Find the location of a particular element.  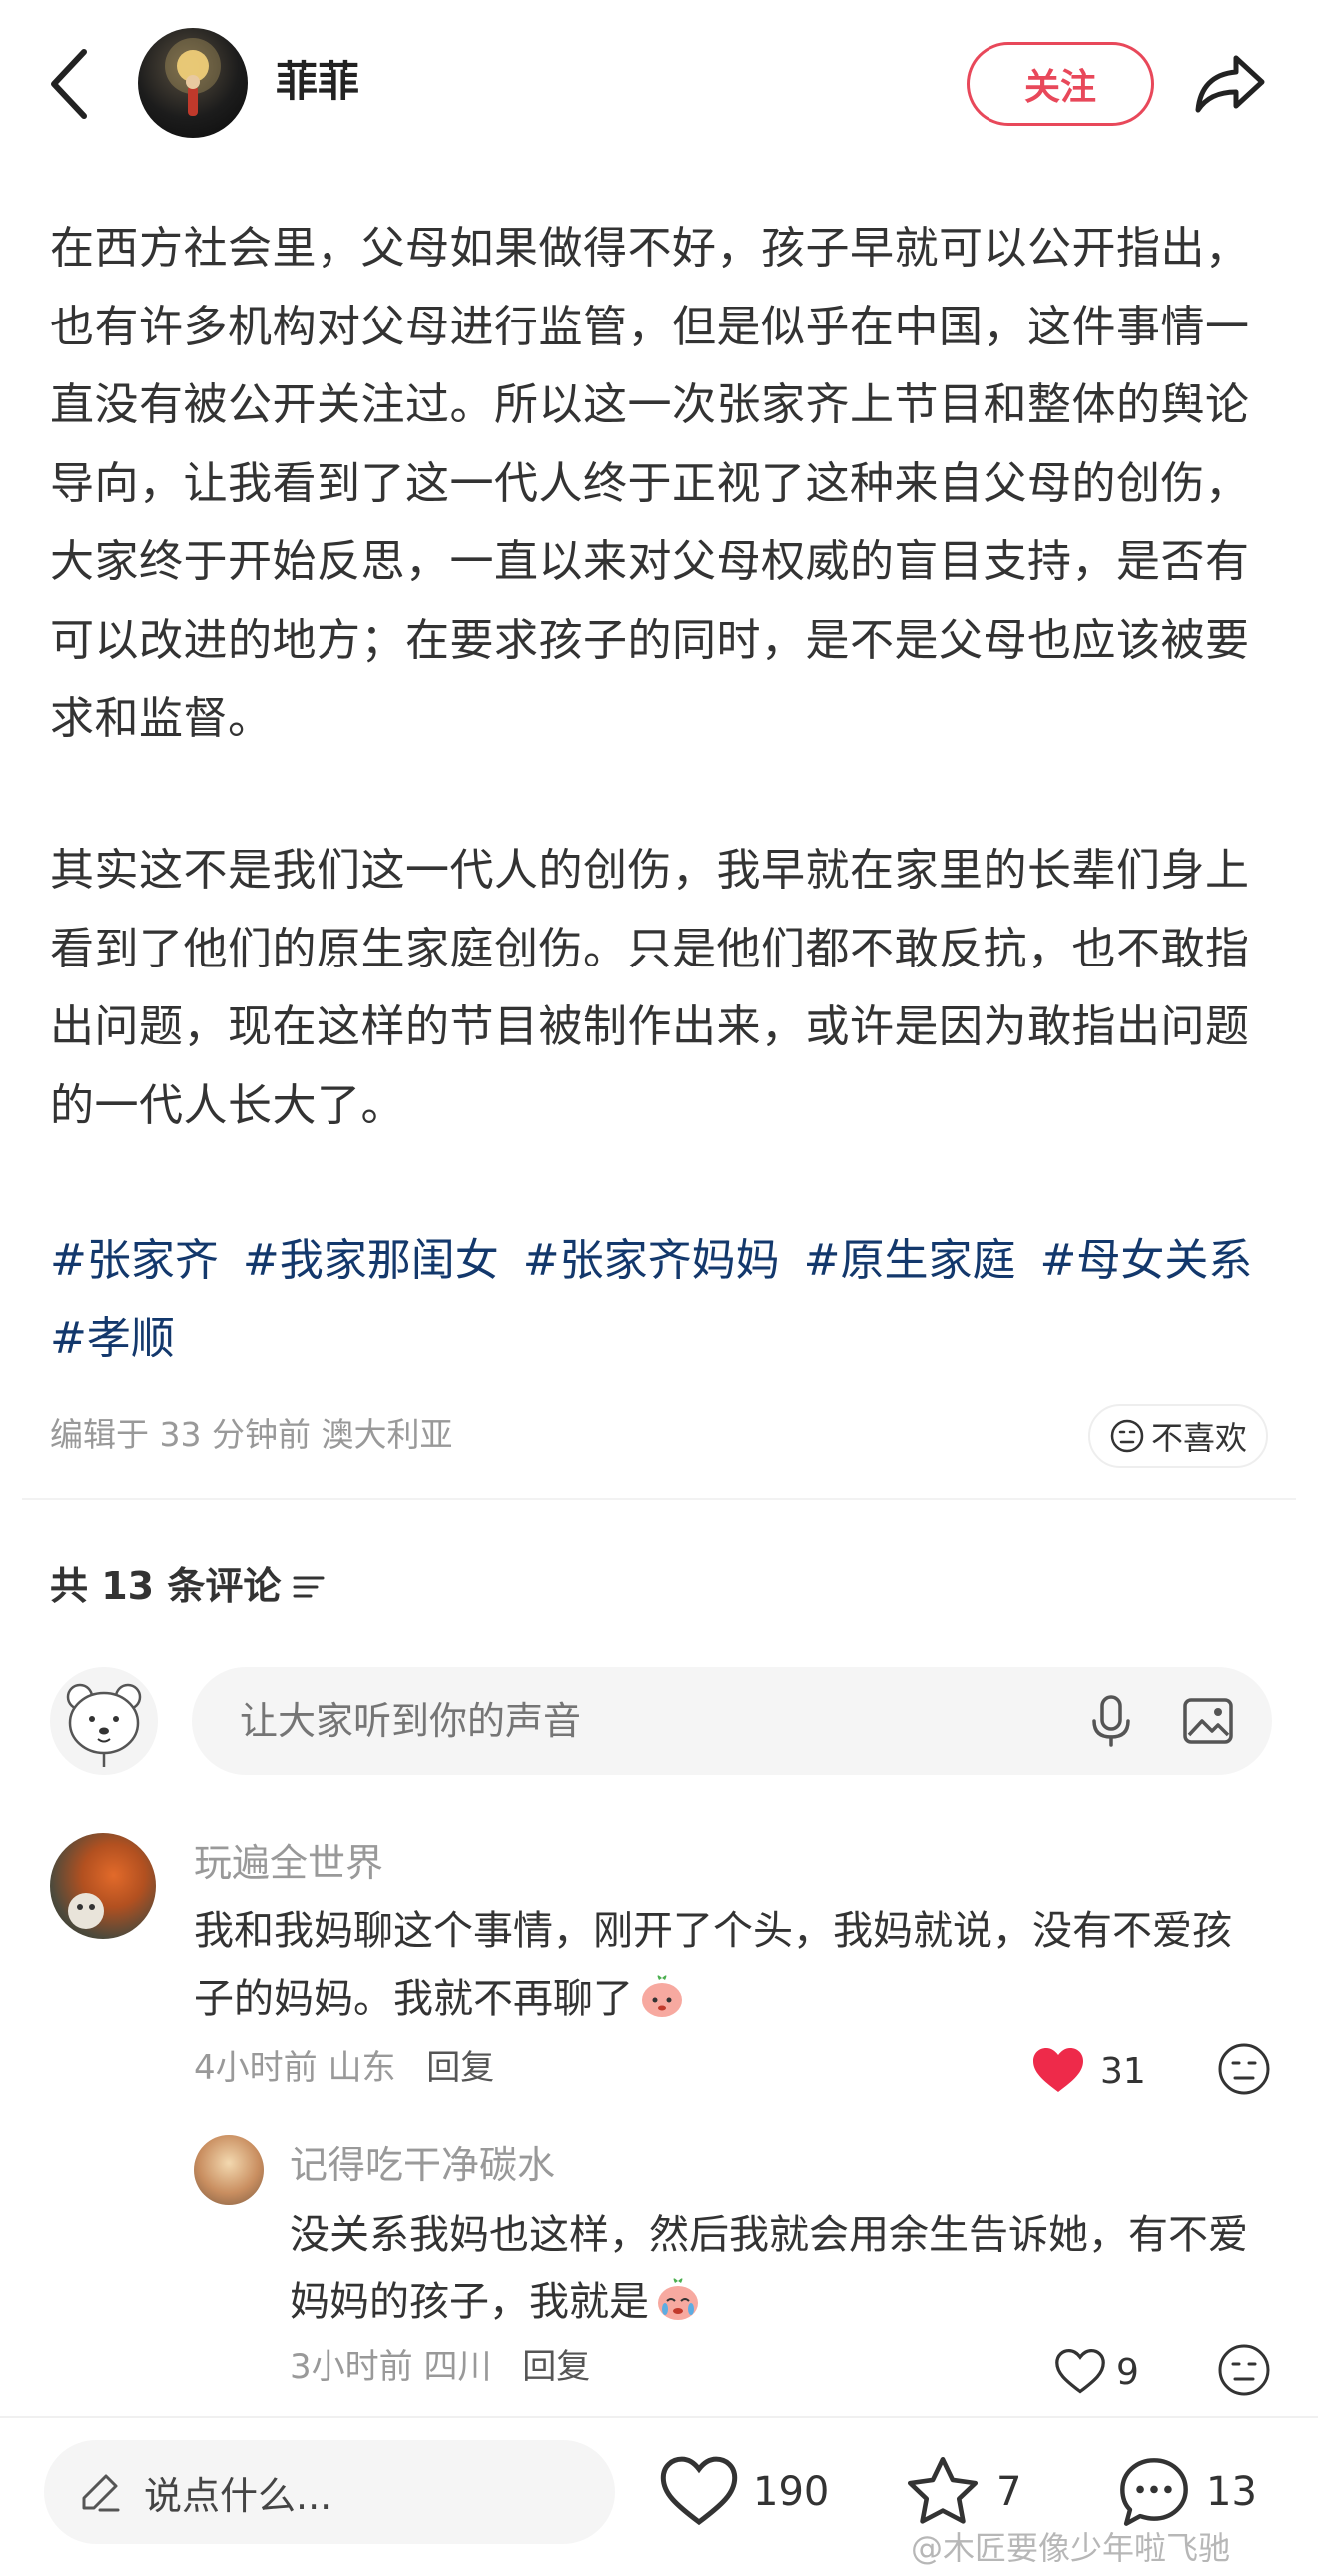

divider is located at coordinates (659, 1499).